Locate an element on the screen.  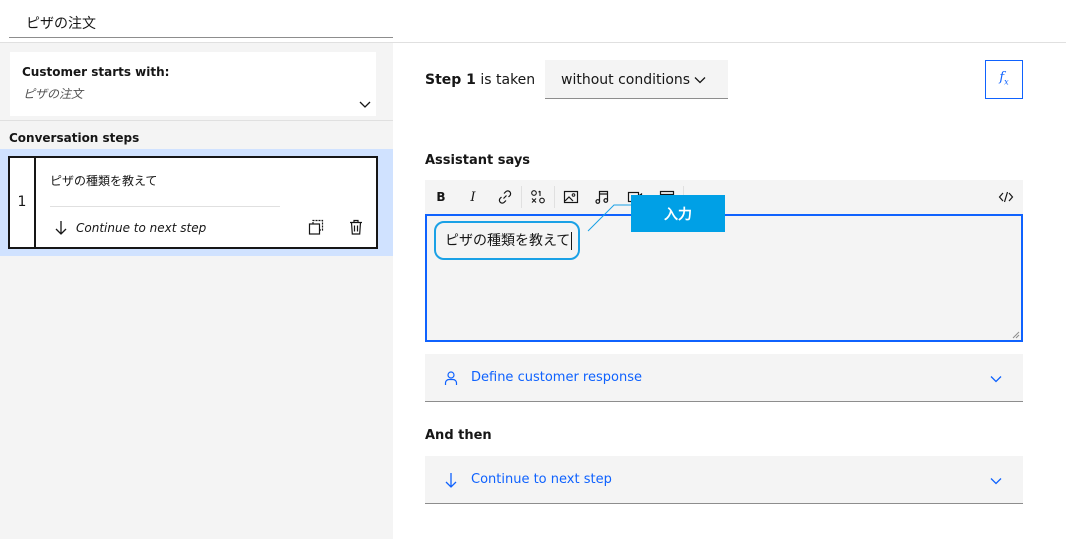
step-word: Step 1 is located at coordinates (450, 80).